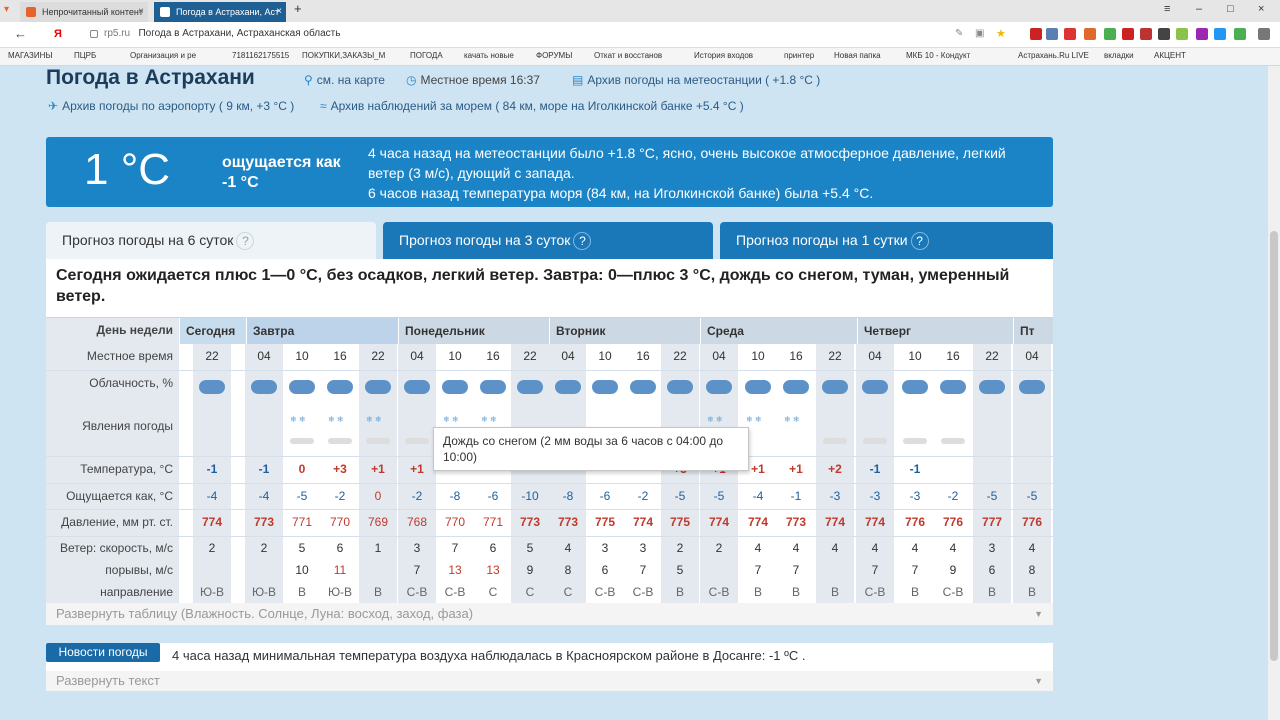  Describe the element at coordinates (281, 172) in the screenshot. I see `feels-like: ощущается как -1 °C` at that location.